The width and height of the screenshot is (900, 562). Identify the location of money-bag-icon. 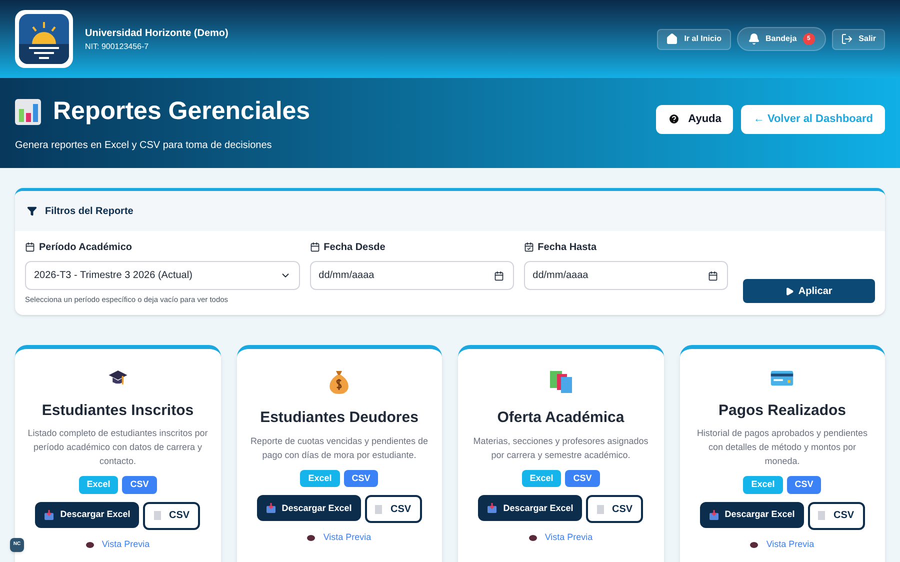
(339, 382).